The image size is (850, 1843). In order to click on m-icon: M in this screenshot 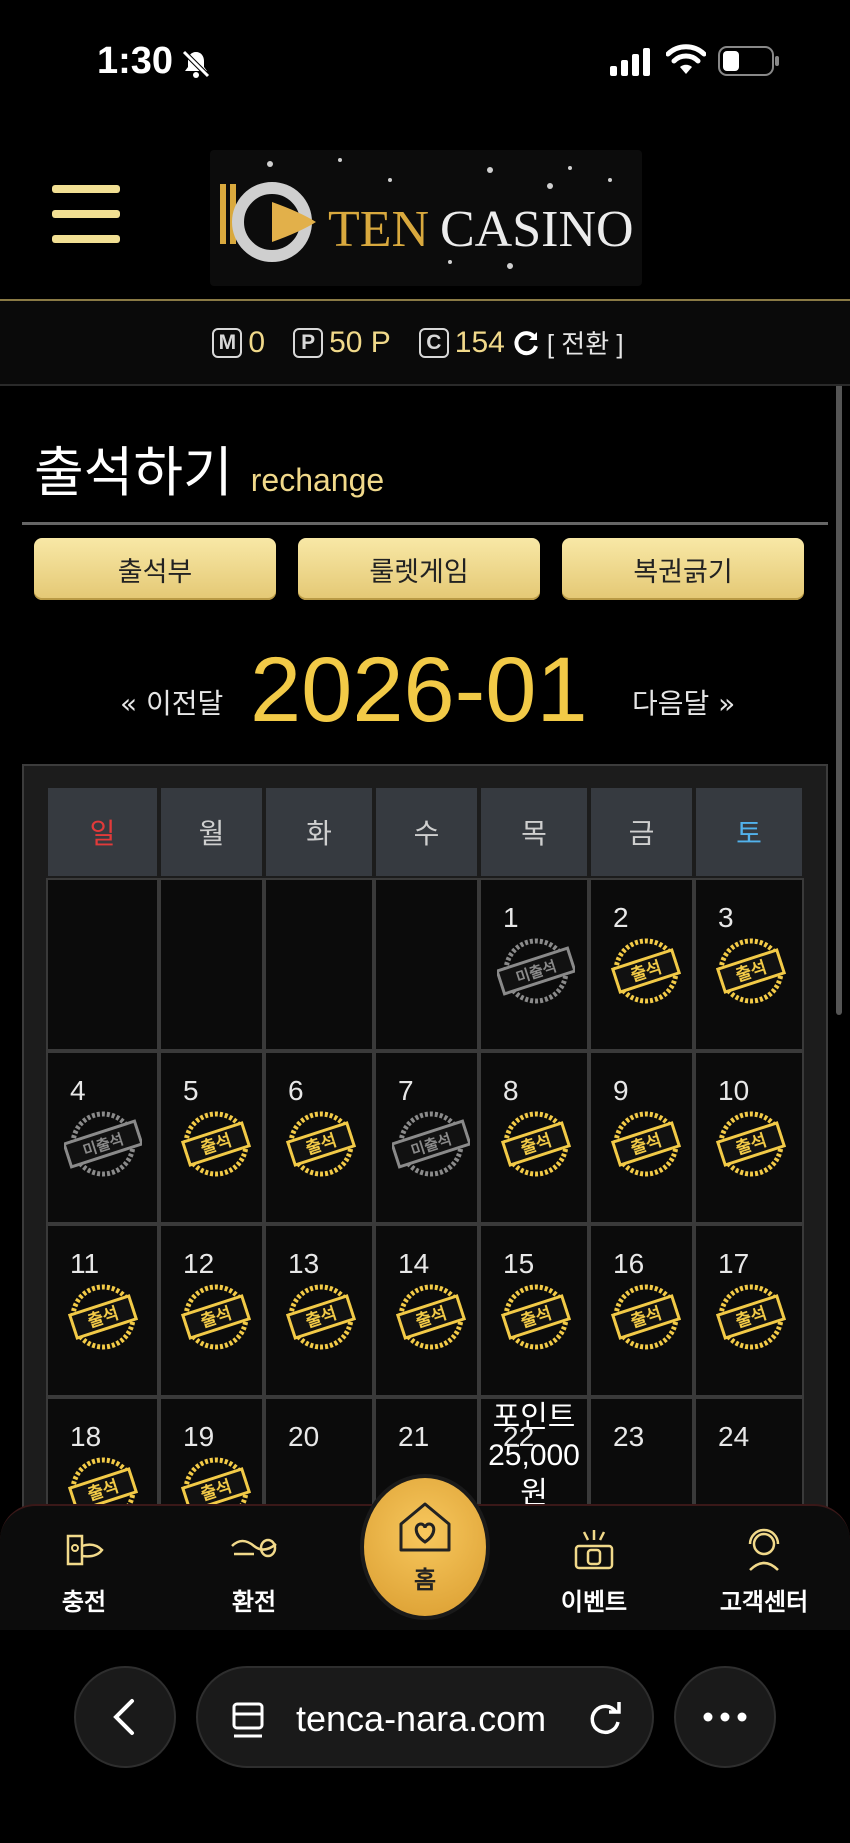, I will do `click(227, 342)`.